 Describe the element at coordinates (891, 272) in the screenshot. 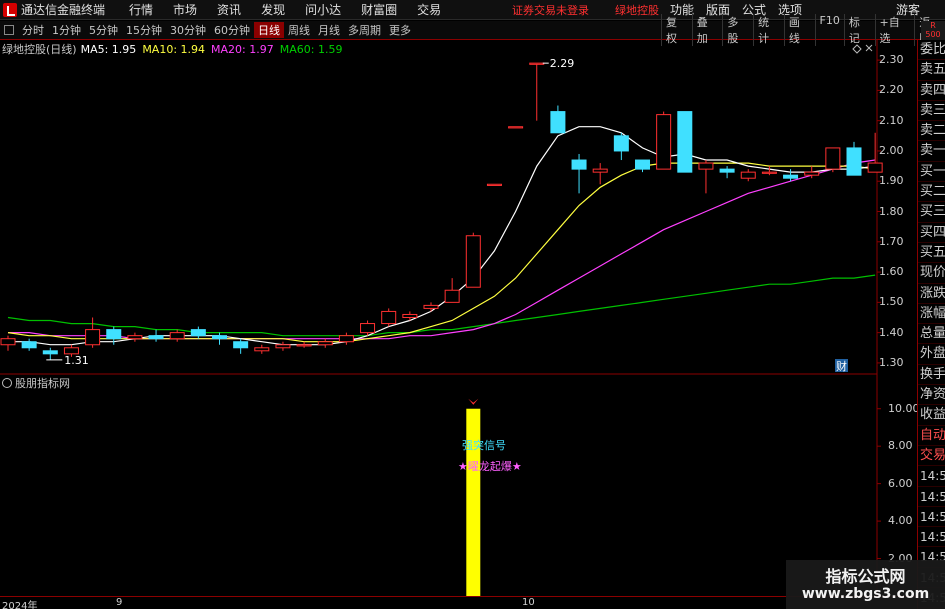

I see `price-tick-7: 1.60` at that location.